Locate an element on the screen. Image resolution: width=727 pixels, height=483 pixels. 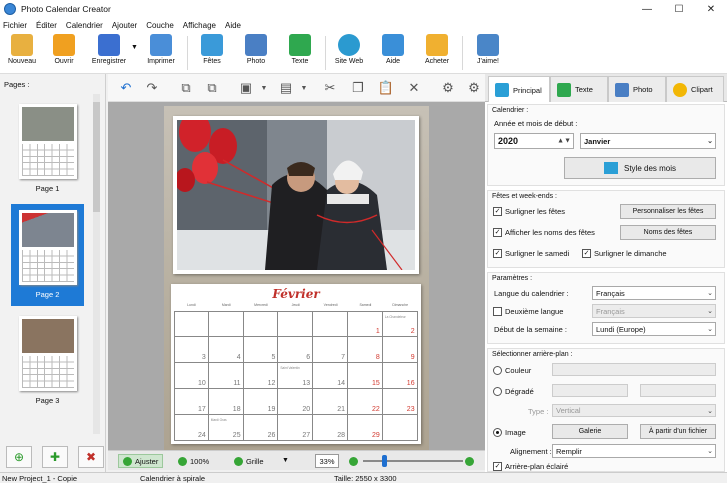
day-cell: 4 is located at coordinates (226, 350).